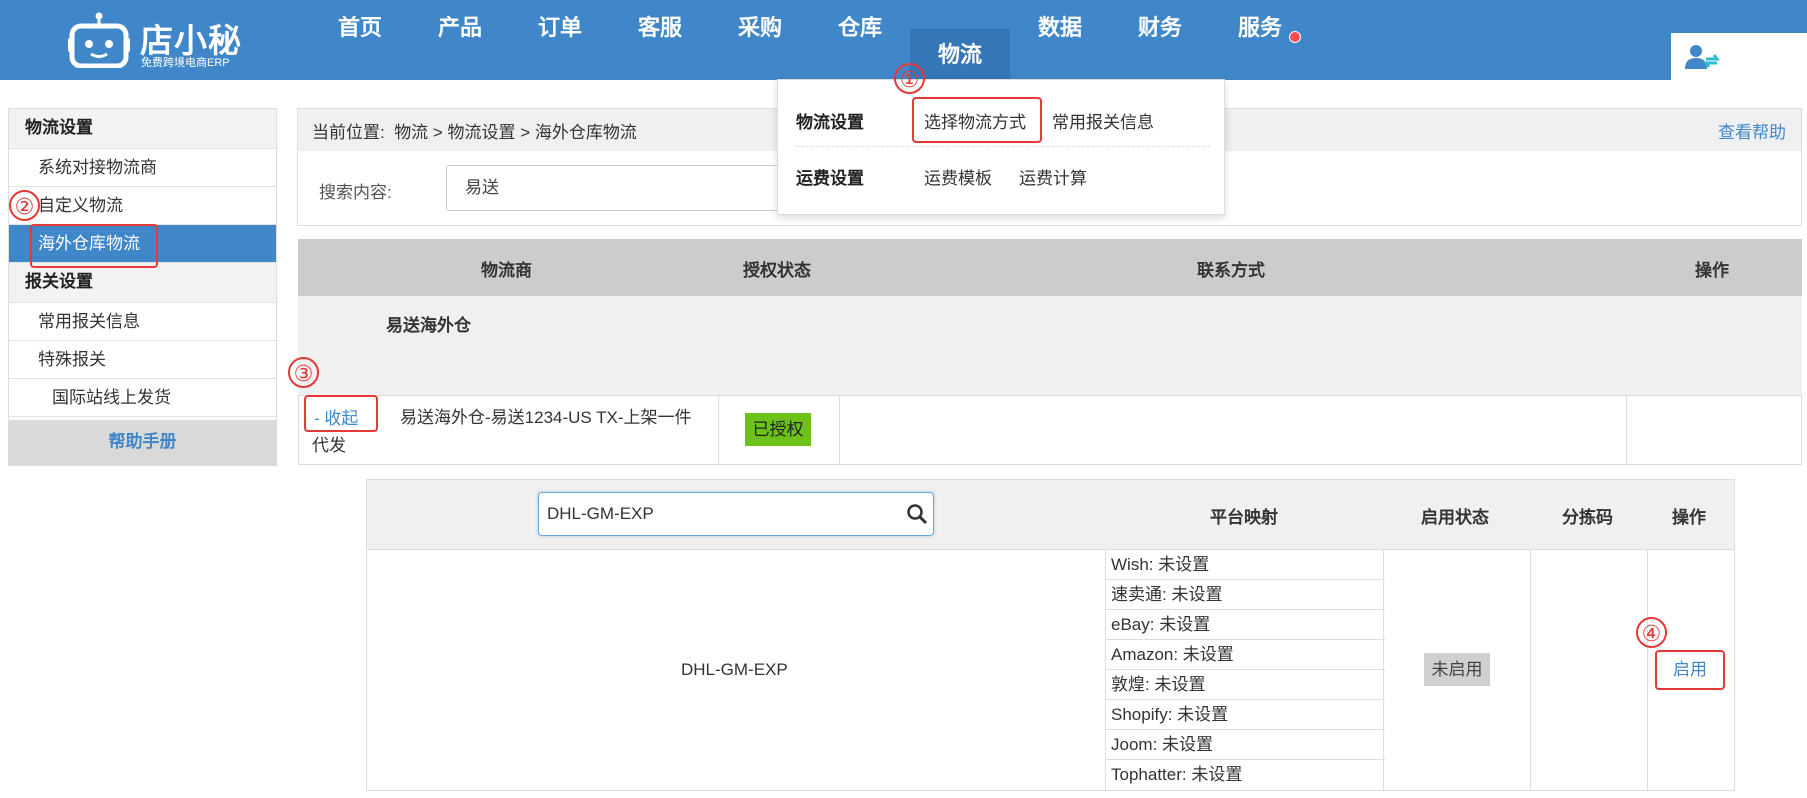  I want to click on dropdown-link-common-customs: 常用报关信息, so click(1103, 120).